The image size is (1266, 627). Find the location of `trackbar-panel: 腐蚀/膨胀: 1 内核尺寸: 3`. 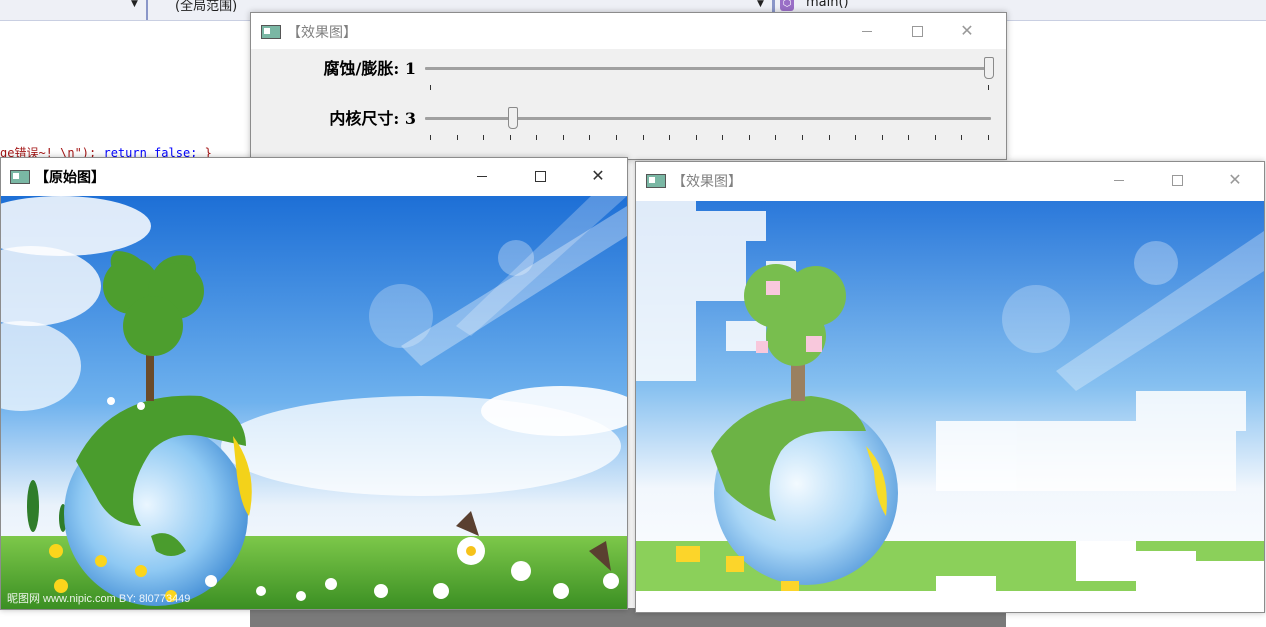

trackbar-panel: 腐蚀/膨胀: 1 内核尺寸: 3 is located at coordinates (628, 104).